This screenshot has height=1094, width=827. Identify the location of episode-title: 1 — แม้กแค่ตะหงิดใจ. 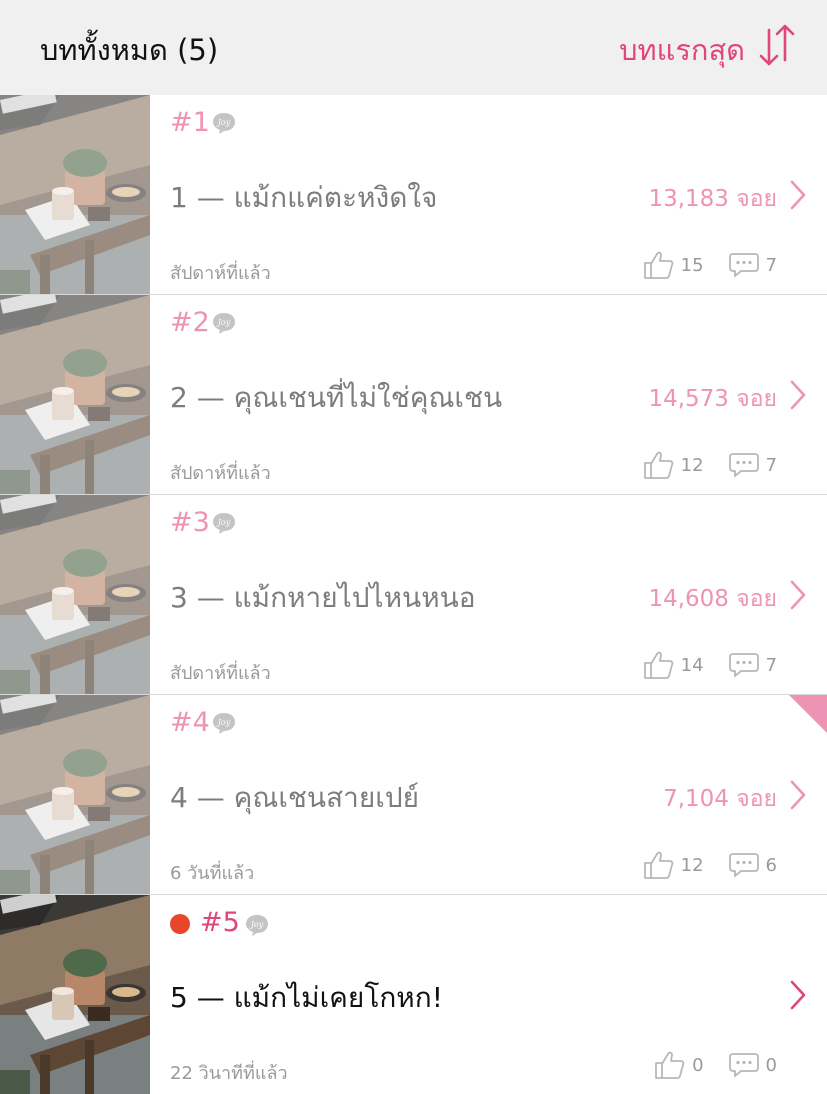
(303, 198).